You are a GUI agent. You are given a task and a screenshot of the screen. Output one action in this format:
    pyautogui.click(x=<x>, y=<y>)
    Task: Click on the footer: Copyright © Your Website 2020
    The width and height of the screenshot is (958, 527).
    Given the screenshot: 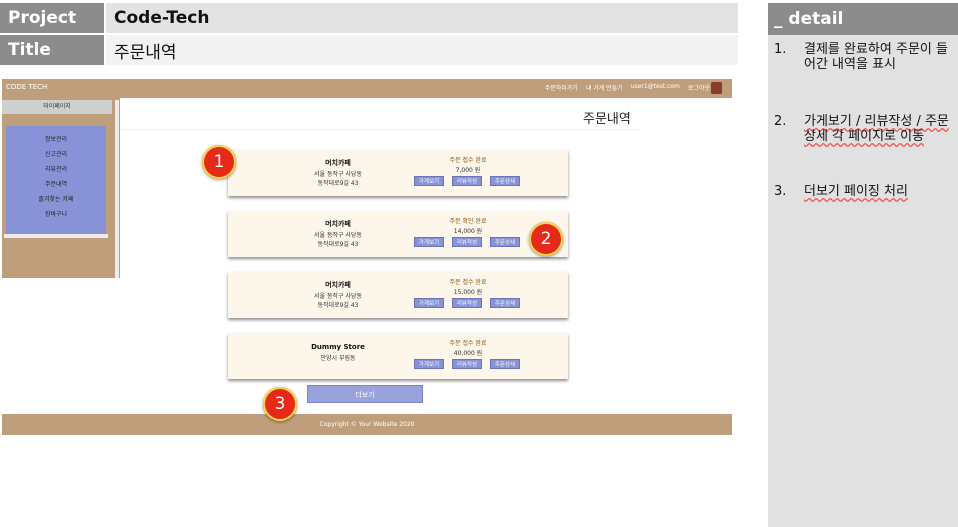 What is the action you would take?
    pyautogui.click(x=367, y=424)
    